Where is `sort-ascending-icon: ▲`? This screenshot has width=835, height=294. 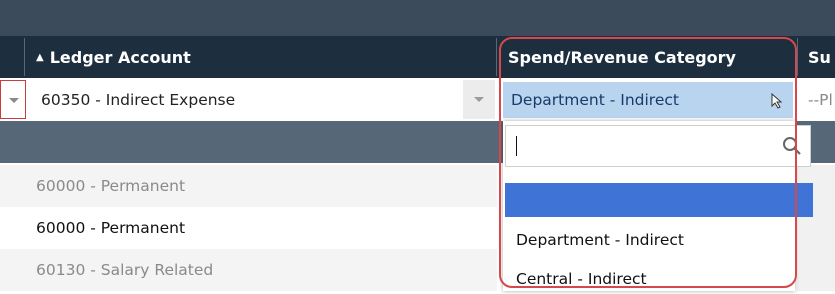
sort-ascending-icon: ▲ is located at coordinates (40, 57).